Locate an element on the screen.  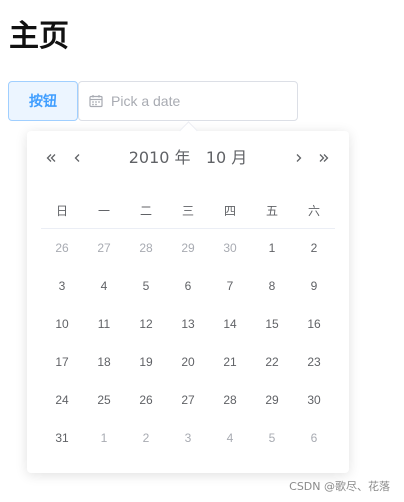
calendar-day: 26 is located at coordinates (146, 400).